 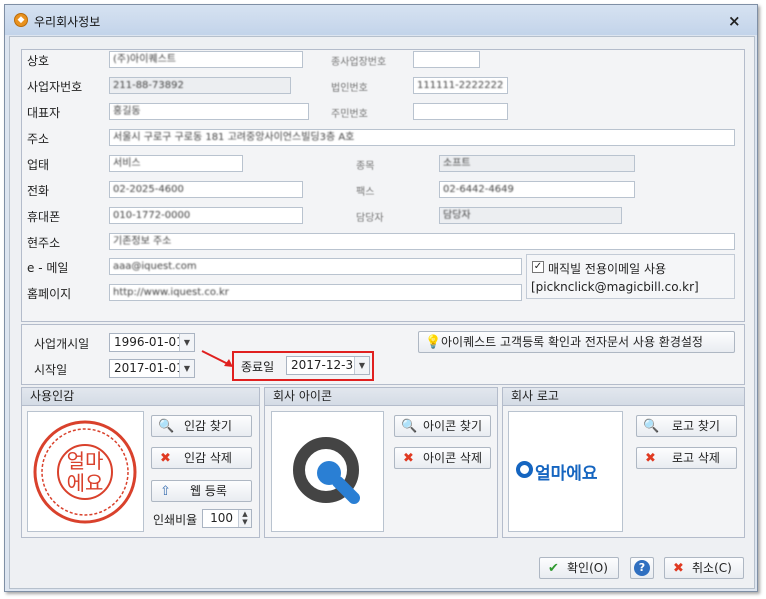 What do you see at coordinates (572, 342) in the screenshot?
I see `iquest-settings-label: 아이퀘스트 고객등록 확인과 전자문서 사용 환경설정` at bounding box center [572, 342].